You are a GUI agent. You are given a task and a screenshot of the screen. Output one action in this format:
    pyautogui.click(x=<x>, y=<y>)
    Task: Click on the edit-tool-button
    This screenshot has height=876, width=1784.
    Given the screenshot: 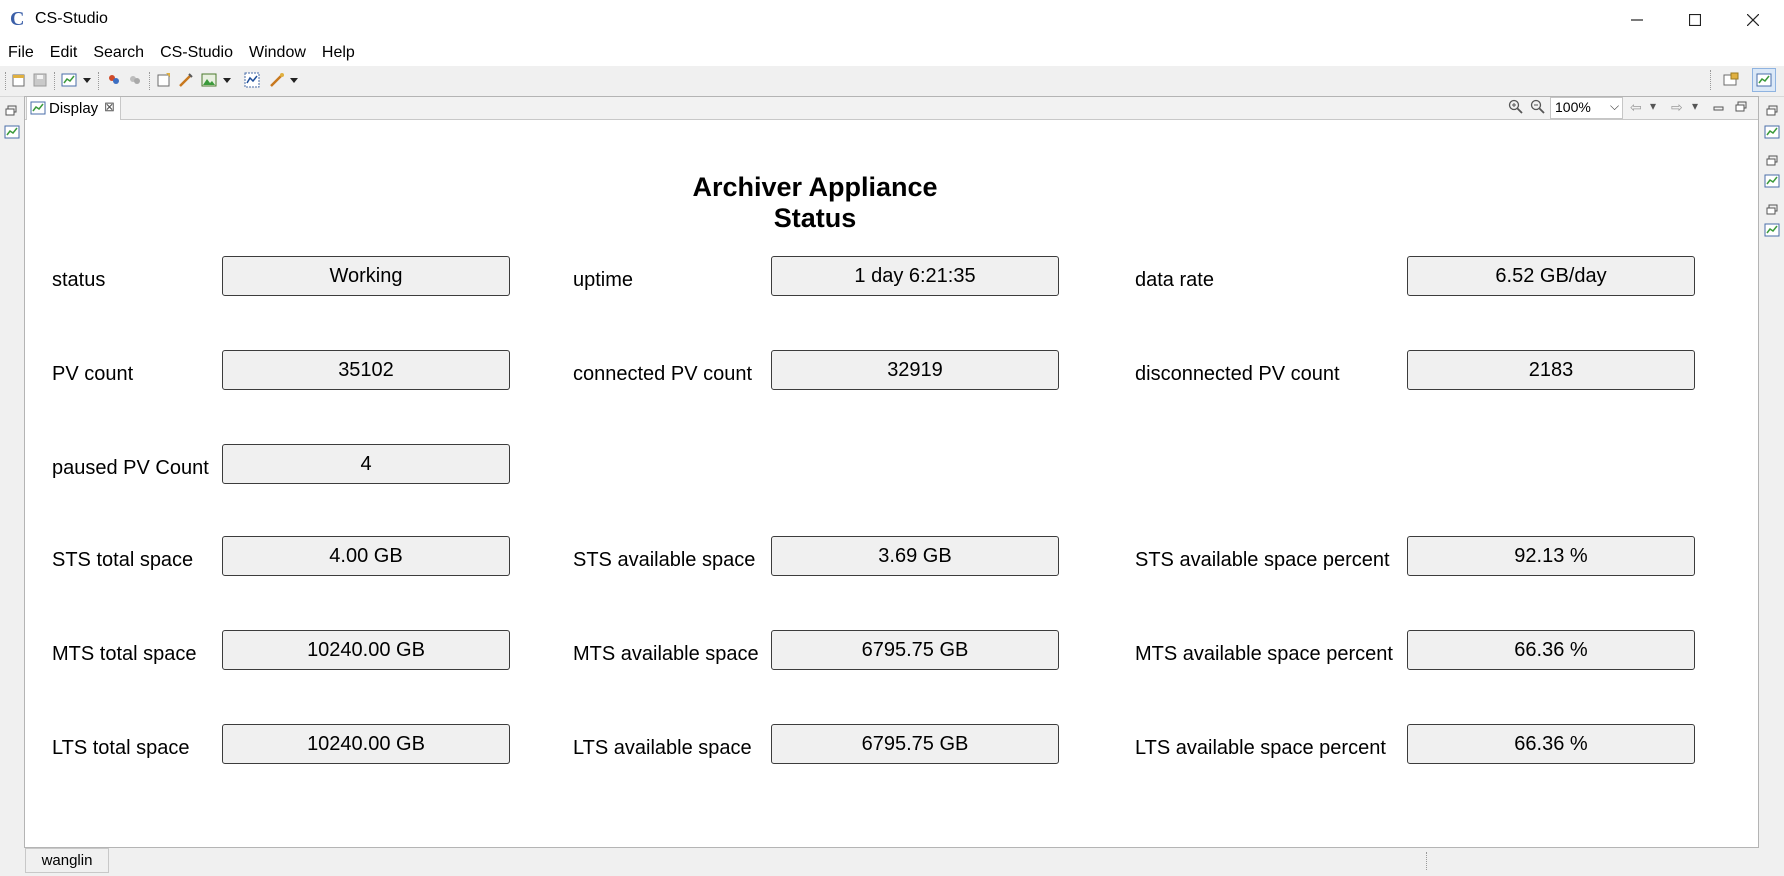 What is the action you would take?
    pyautogui.click(x=186, y=80)
    